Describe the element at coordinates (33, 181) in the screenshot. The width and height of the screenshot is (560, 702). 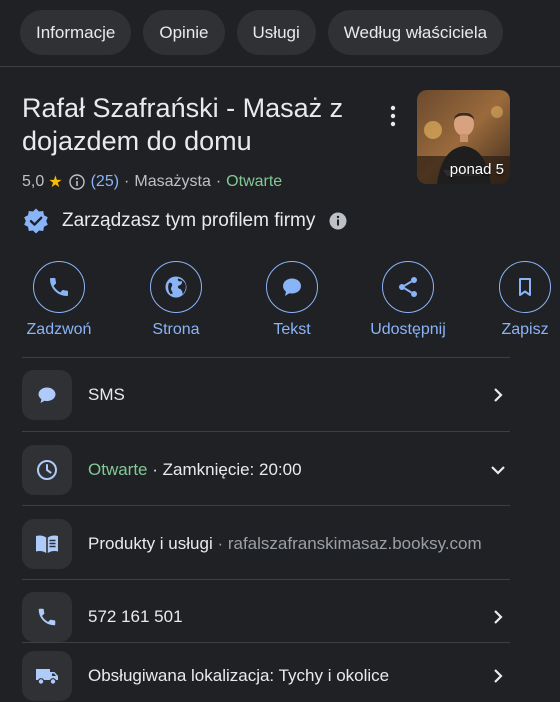
I see `rating-value: 5,0` at that location.